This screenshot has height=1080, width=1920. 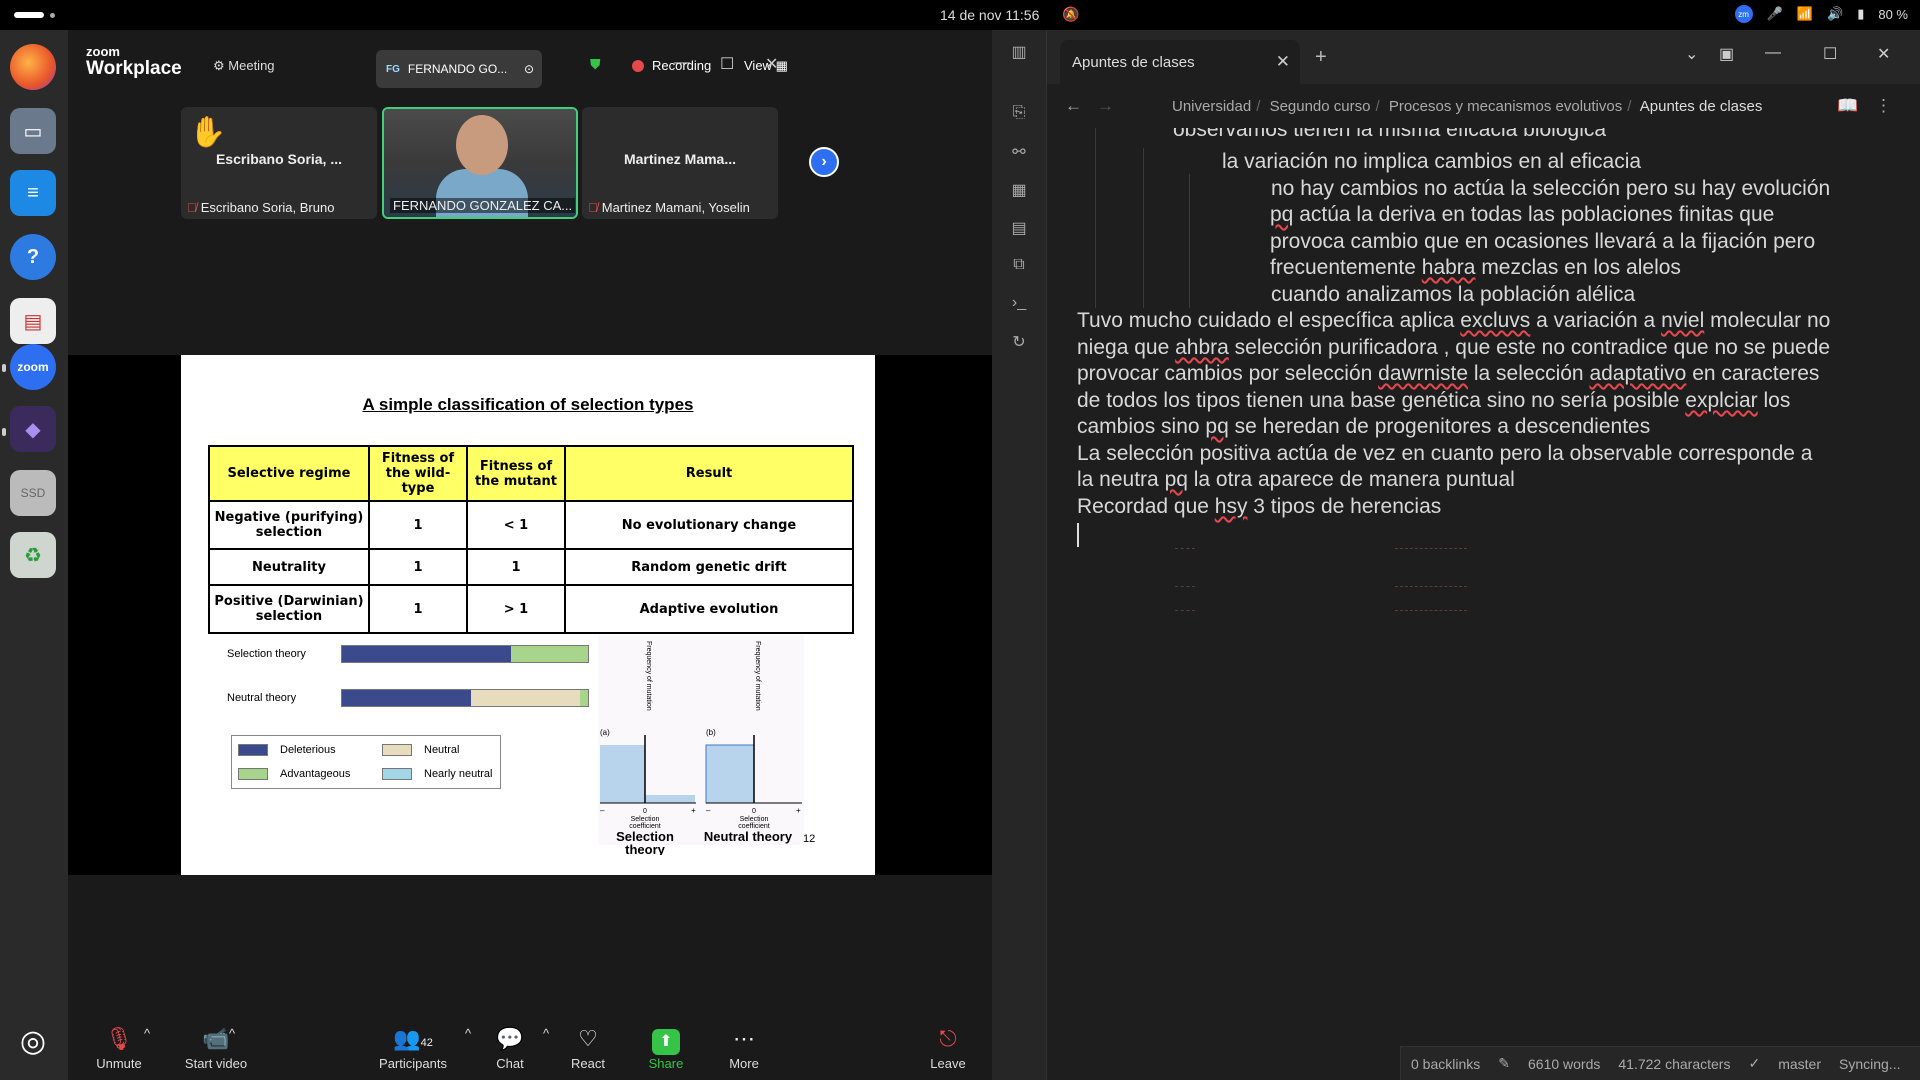 What do you see at coordinates (1726, 54) in the screenshot?
I see `right-sidebar-toggle-icon: ▣` at bounding box center [1726, 54].